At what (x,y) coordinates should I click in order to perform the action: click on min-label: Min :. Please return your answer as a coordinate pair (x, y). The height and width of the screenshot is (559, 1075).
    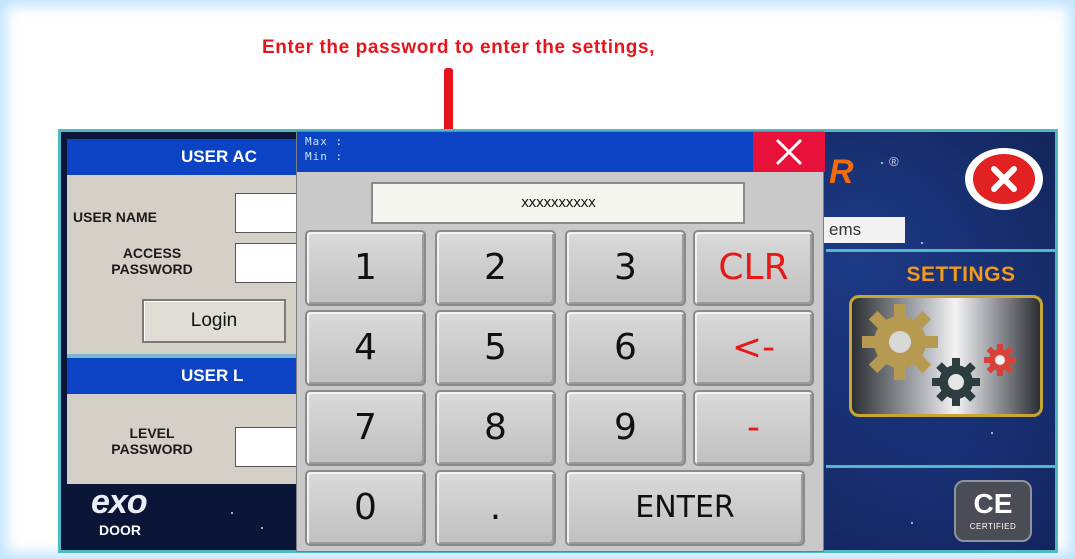
    Looking at the image, I should click on (324, 156).